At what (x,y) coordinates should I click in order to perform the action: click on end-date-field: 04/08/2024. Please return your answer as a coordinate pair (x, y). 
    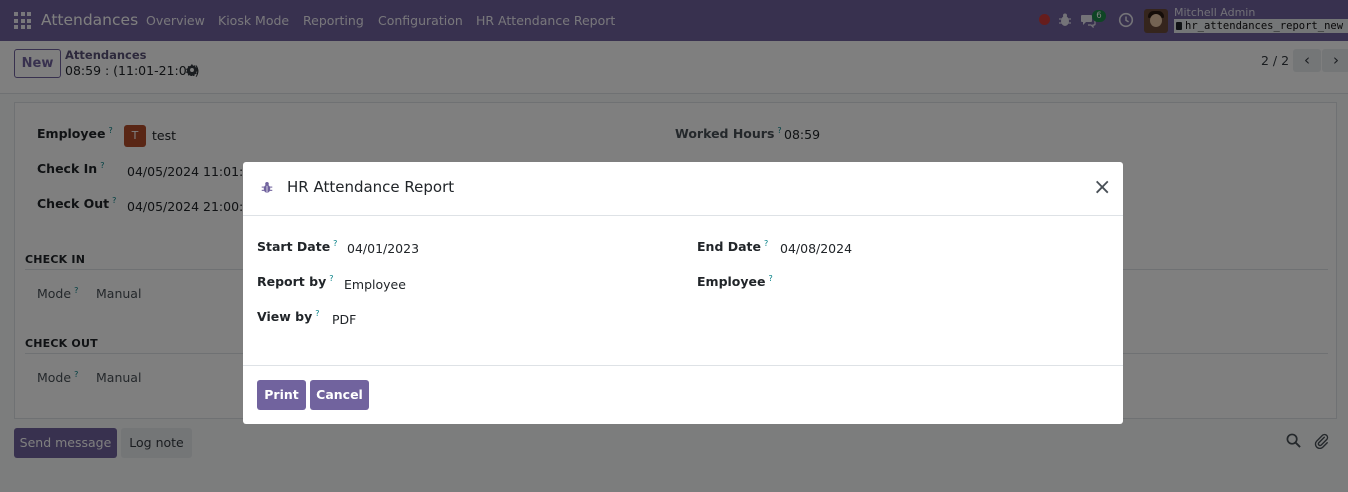
    Looking at the image, I should click on (816, 248).